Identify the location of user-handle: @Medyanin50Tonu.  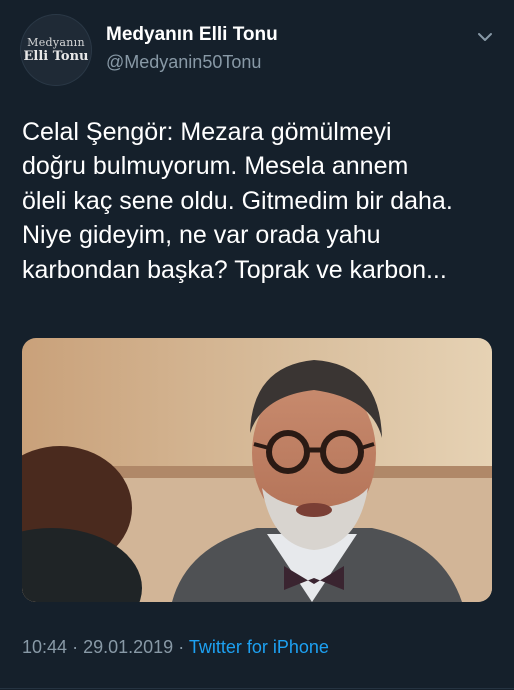
(192, 62).